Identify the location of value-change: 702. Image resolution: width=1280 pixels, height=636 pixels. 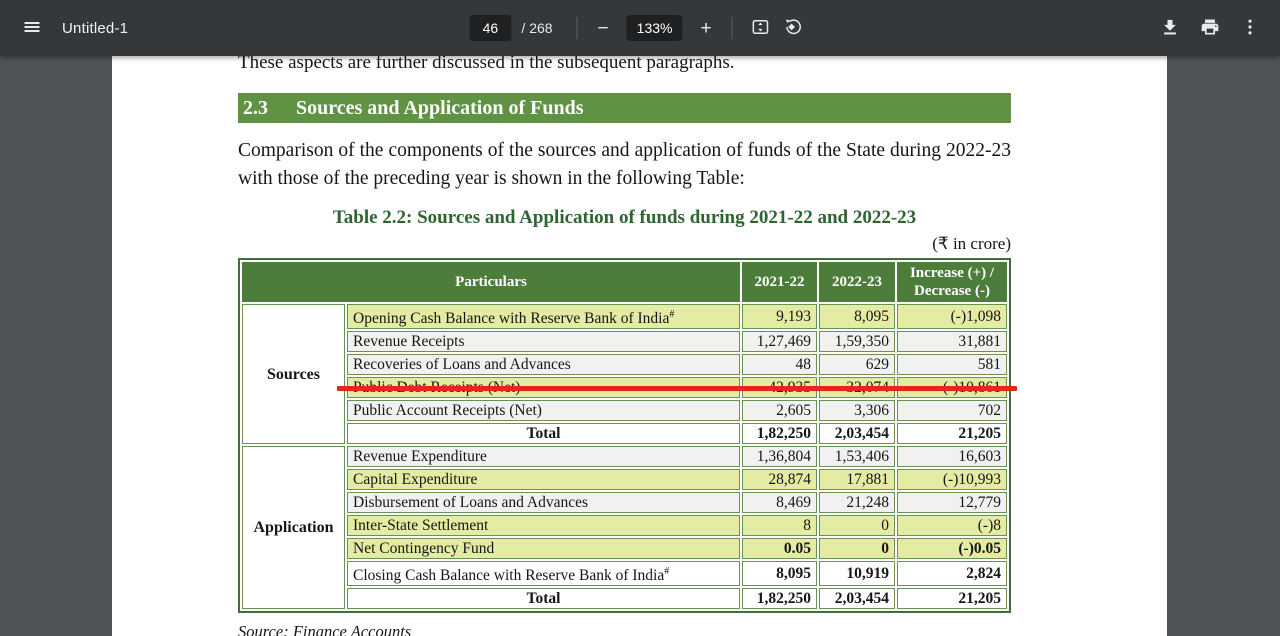
(952, 411).